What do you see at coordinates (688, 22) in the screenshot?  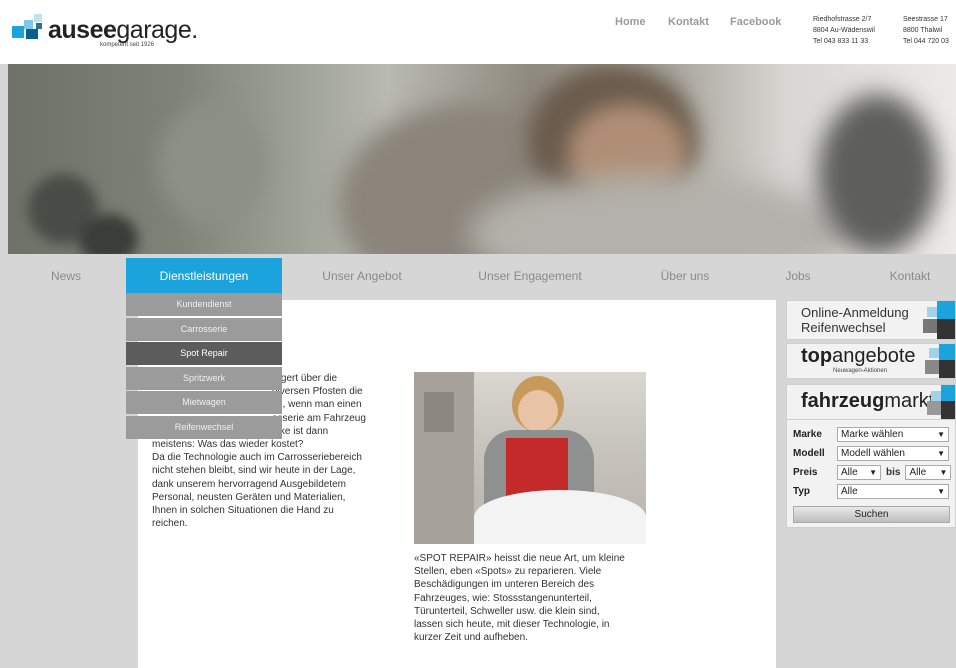 I see `topnav-kontakt-link: Kontakt` at bounding box center [688, 22].